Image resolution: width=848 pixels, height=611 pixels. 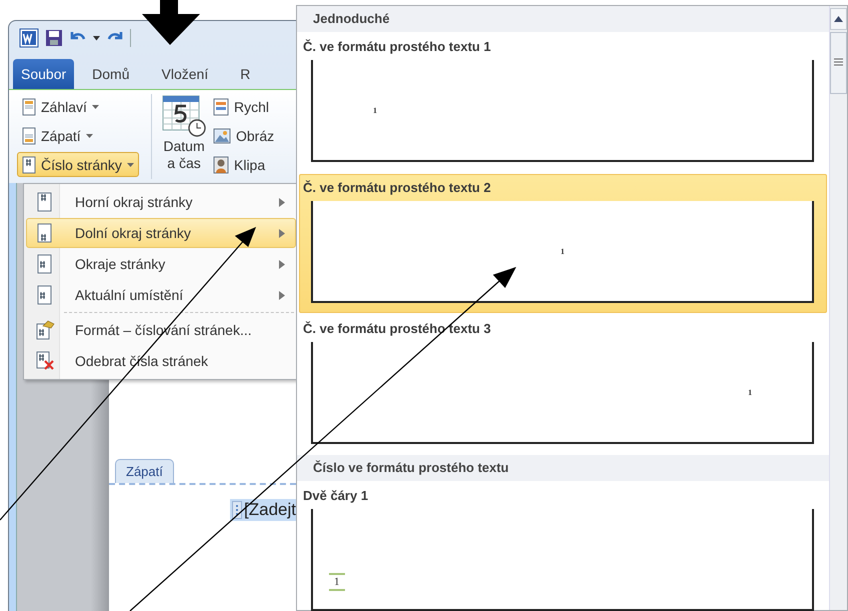 I want to click on format-page-number-icon, so click(x=45, y=330).